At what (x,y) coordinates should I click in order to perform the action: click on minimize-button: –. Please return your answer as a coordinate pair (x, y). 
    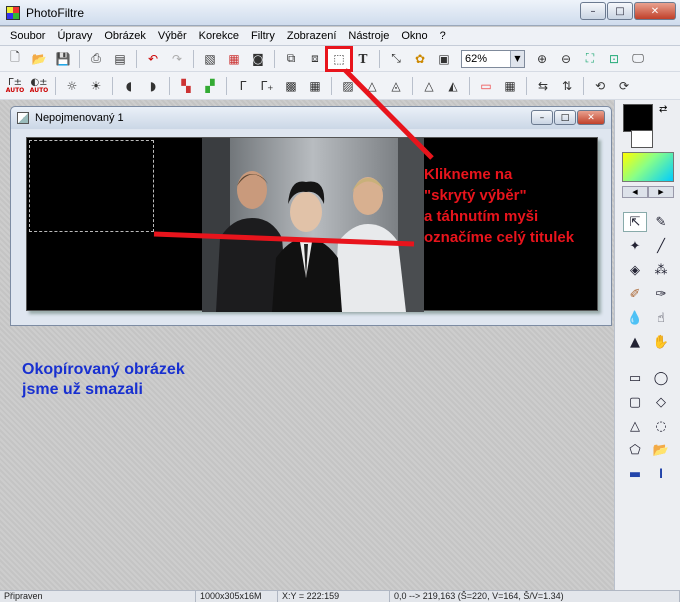
    Looking at the image, I should click on (593, 11).